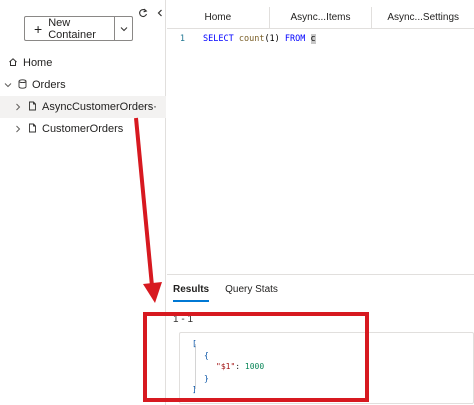 This screenshot has width=474, height=405. What do you see at coordinates (313, 39) in the screenshot?
I see `query-alias: c` at bounding box center [313, 39].